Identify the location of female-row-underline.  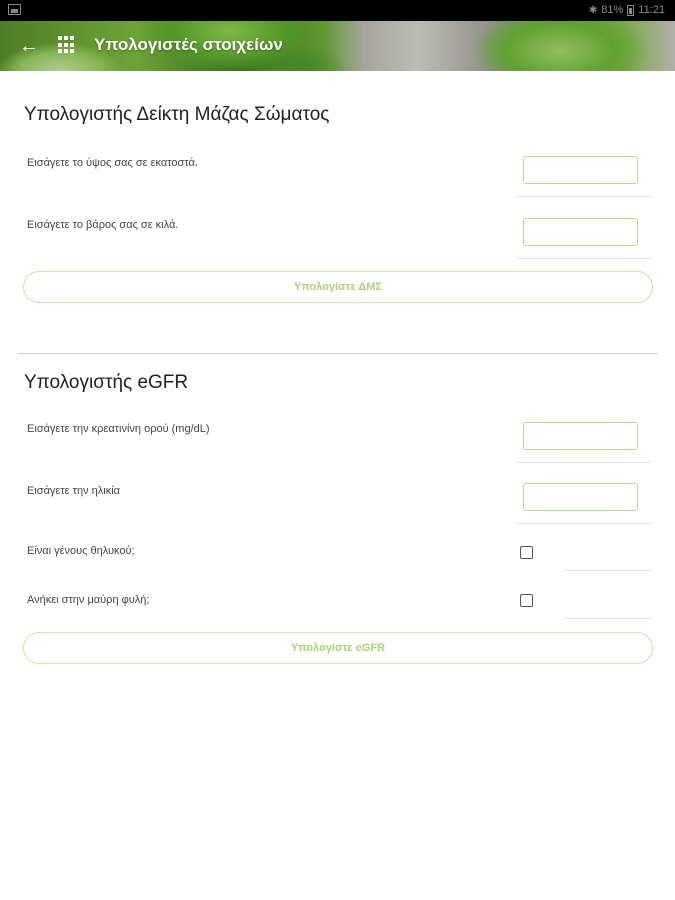
(608, 570).